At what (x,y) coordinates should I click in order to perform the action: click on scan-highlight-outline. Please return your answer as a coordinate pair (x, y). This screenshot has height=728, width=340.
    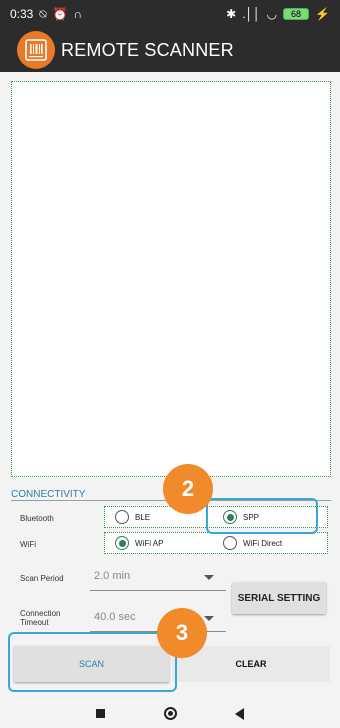
    Looking at the image, I should click on (92, 662).